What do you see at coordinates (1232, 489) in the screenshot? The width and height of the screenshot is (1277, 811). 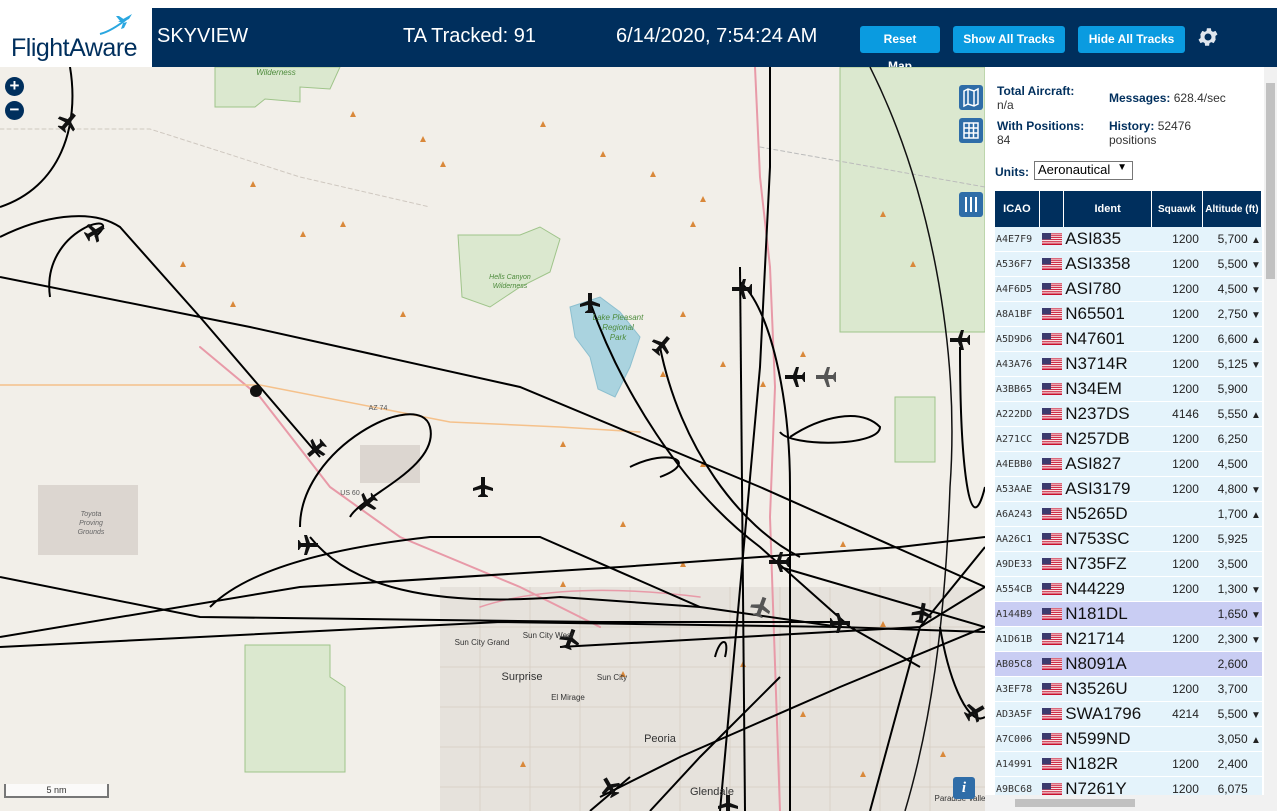 I see `altitude-cell: 4,800 ▼` at bounding box center [1232, 489].